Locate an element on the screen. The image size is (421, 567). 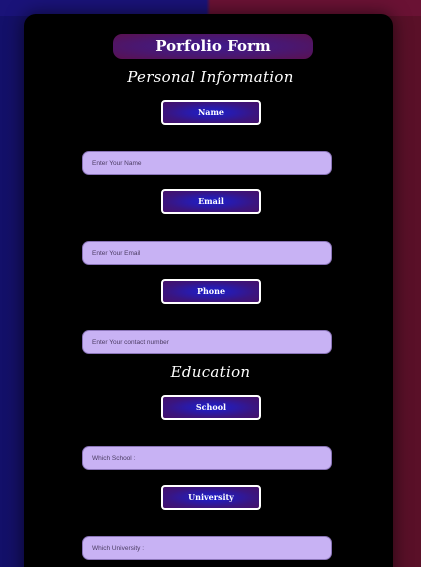
form-title: Porfolio Form is located at coordinates (213, 46).